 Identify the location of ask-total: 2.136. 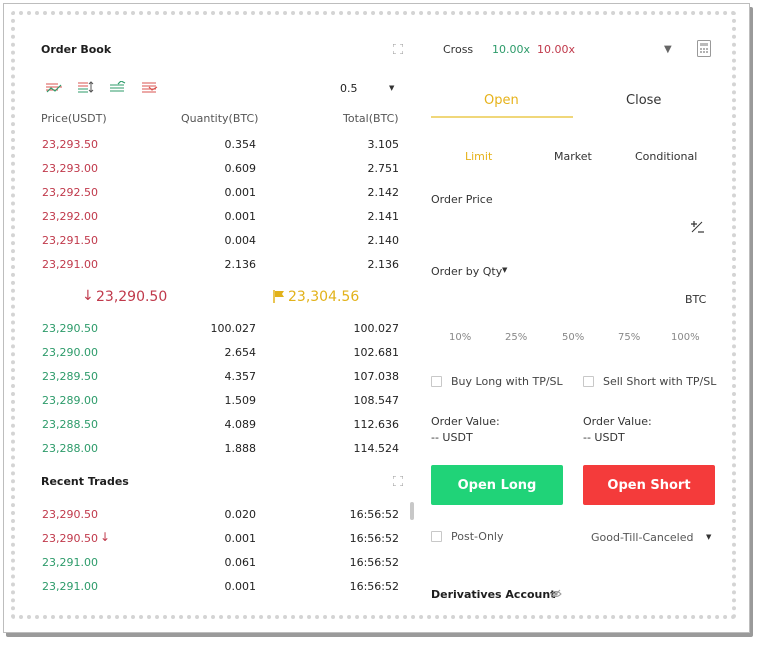
(383, 264).